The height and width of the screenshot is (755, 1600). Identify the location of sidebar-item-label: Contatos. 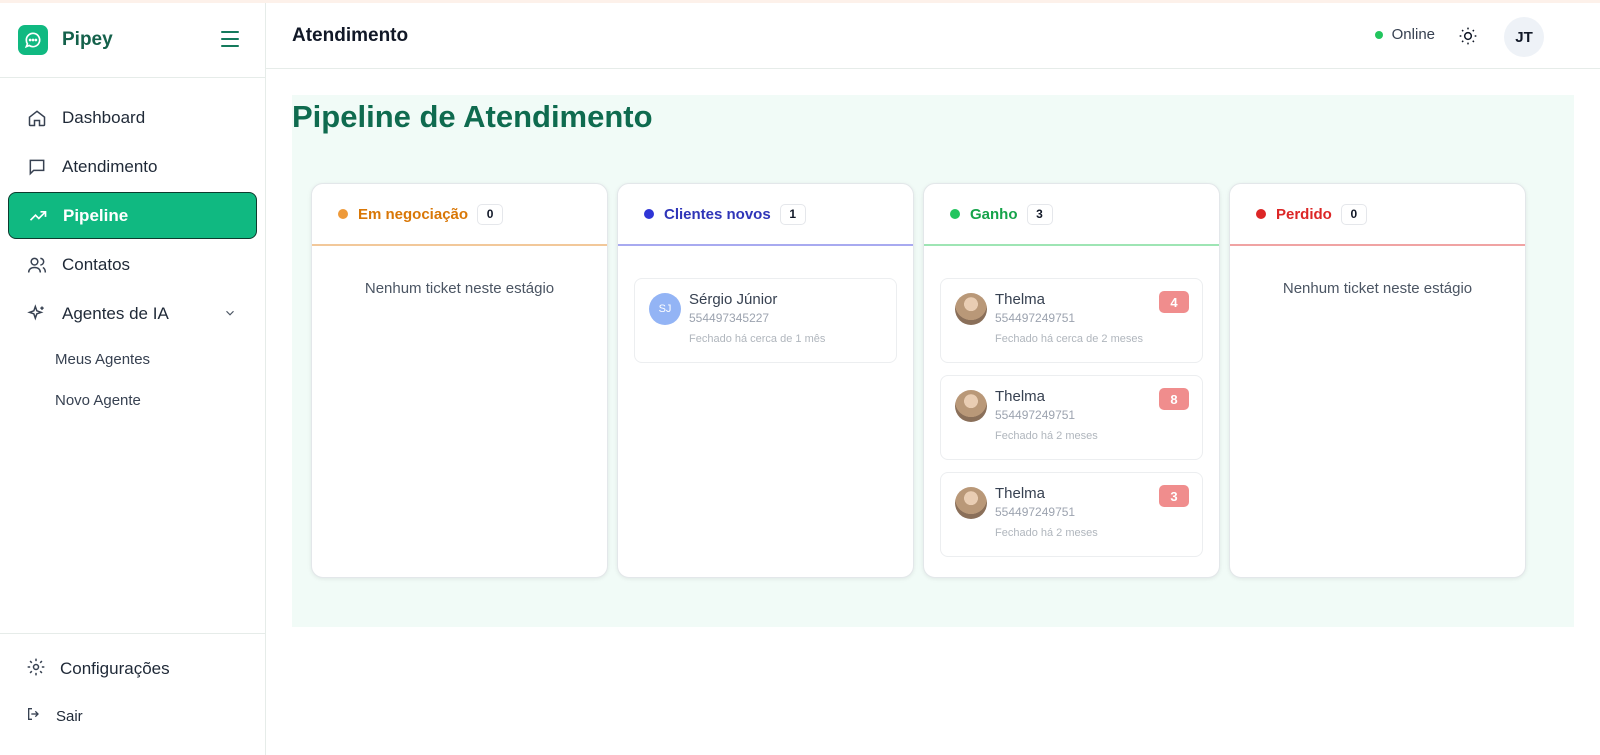
(96, 264).